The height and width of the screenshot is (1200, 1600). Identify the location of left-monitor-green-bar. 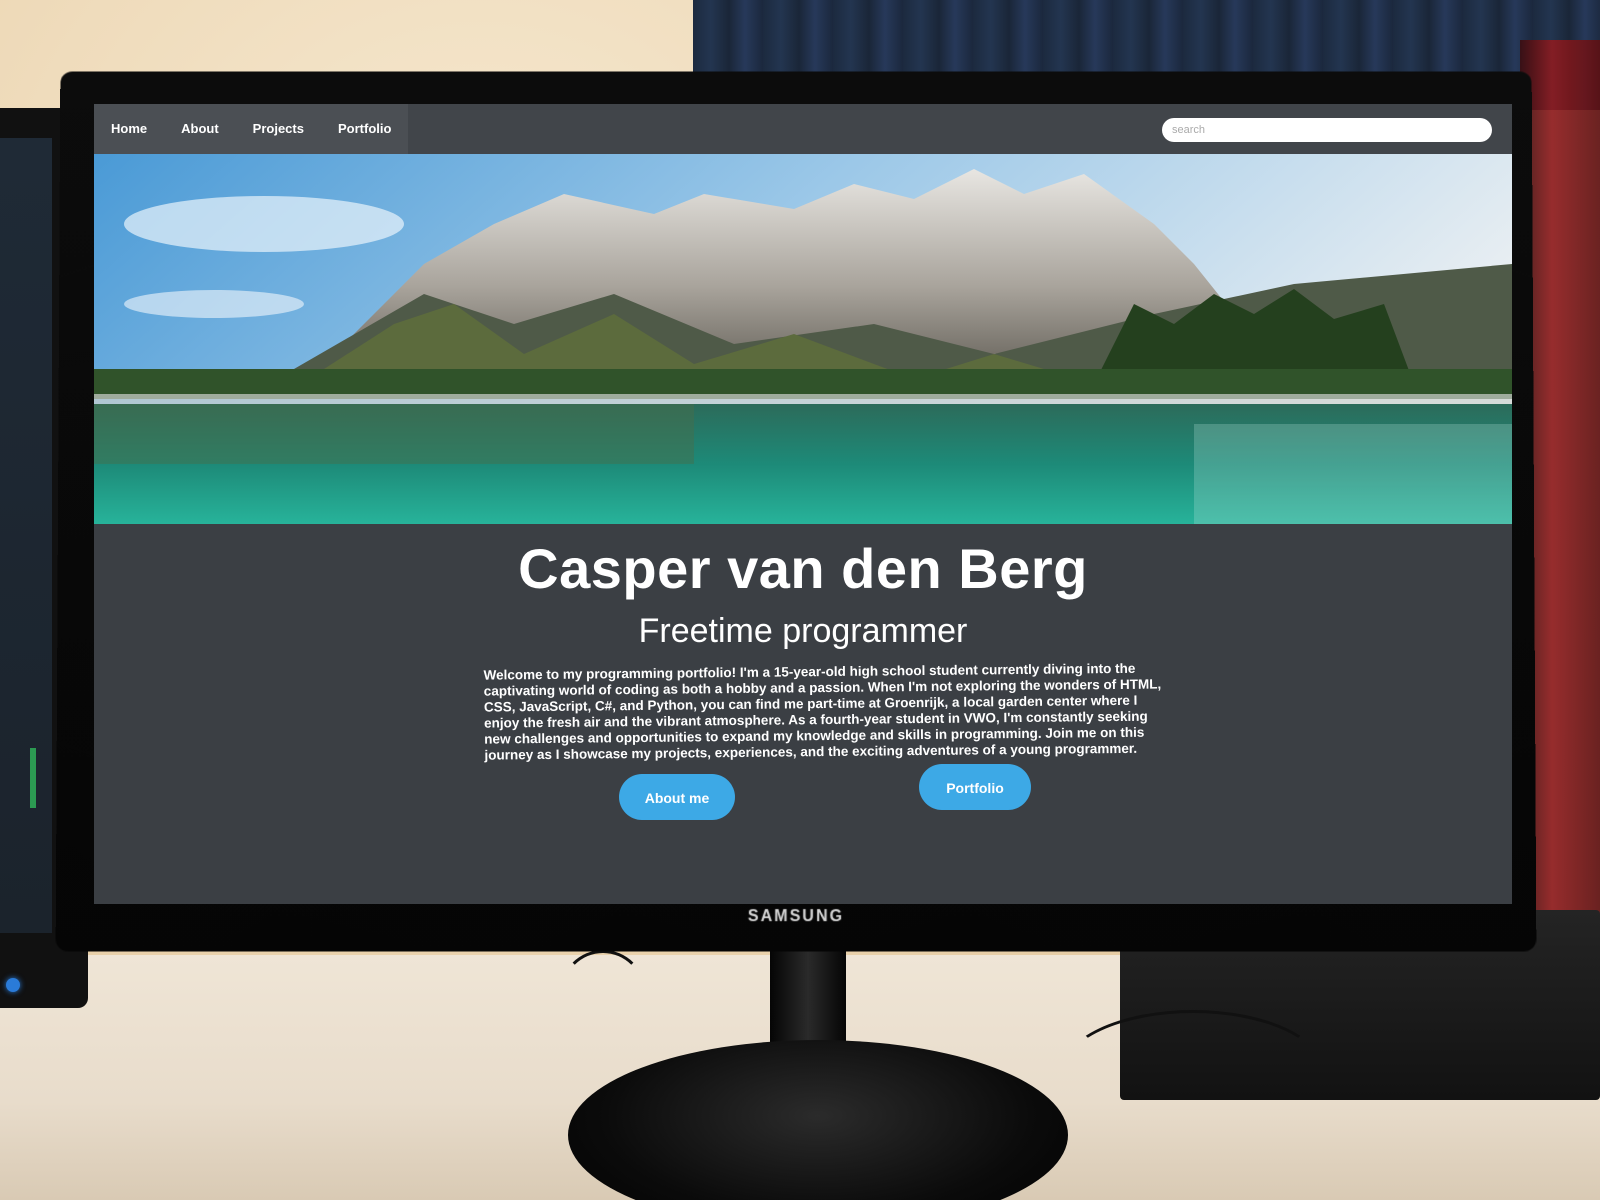
(33, 778).